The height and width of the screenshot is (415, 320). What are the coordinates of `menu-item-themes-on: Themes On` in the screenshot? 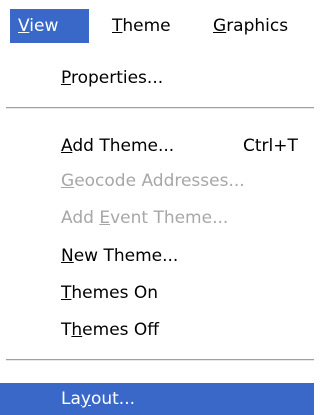 It's located at (157, 293).